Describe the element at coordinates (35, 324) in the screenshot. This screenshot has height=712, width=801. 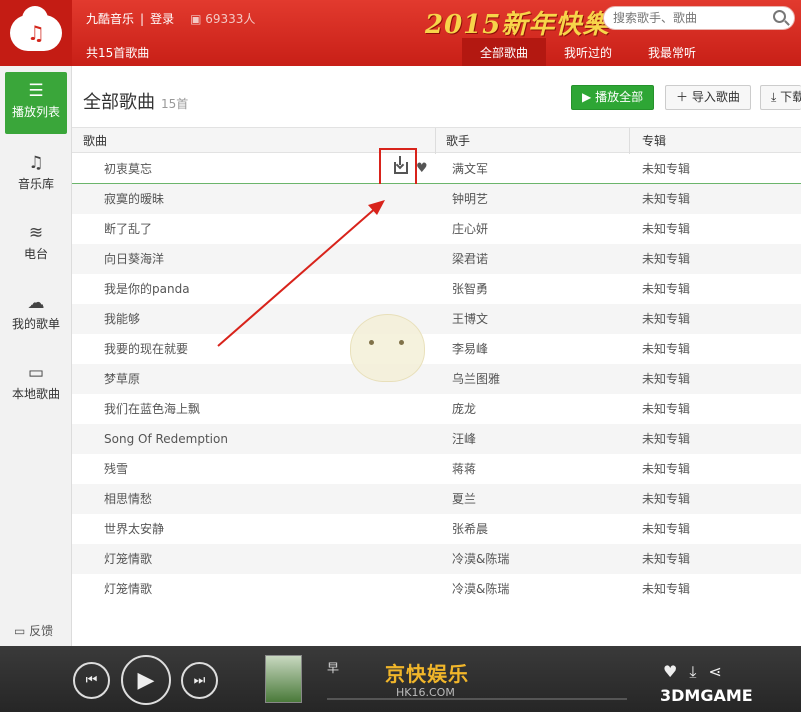
I see `sidebar-item-label: 我的歌单` at that location.